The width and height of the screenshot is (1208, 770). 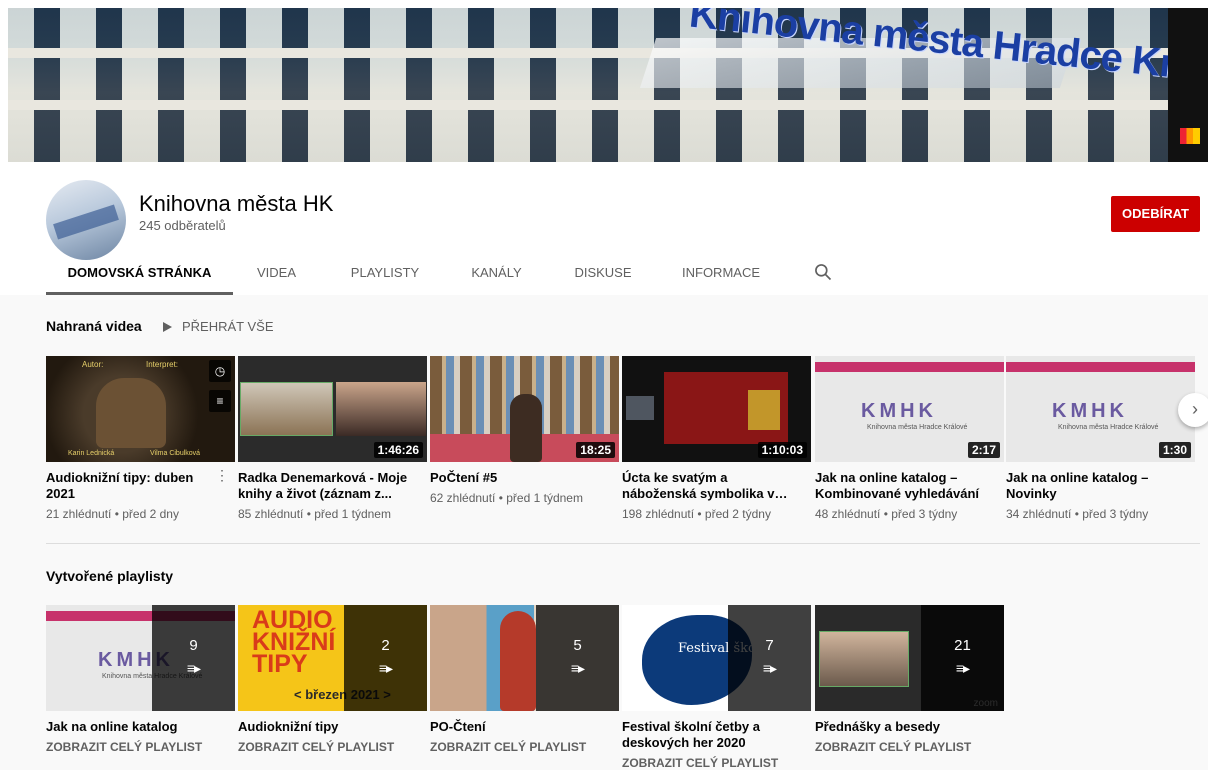 I want to click on playlist-overlay: 7 ≡▸, so click(x=769, y=658).